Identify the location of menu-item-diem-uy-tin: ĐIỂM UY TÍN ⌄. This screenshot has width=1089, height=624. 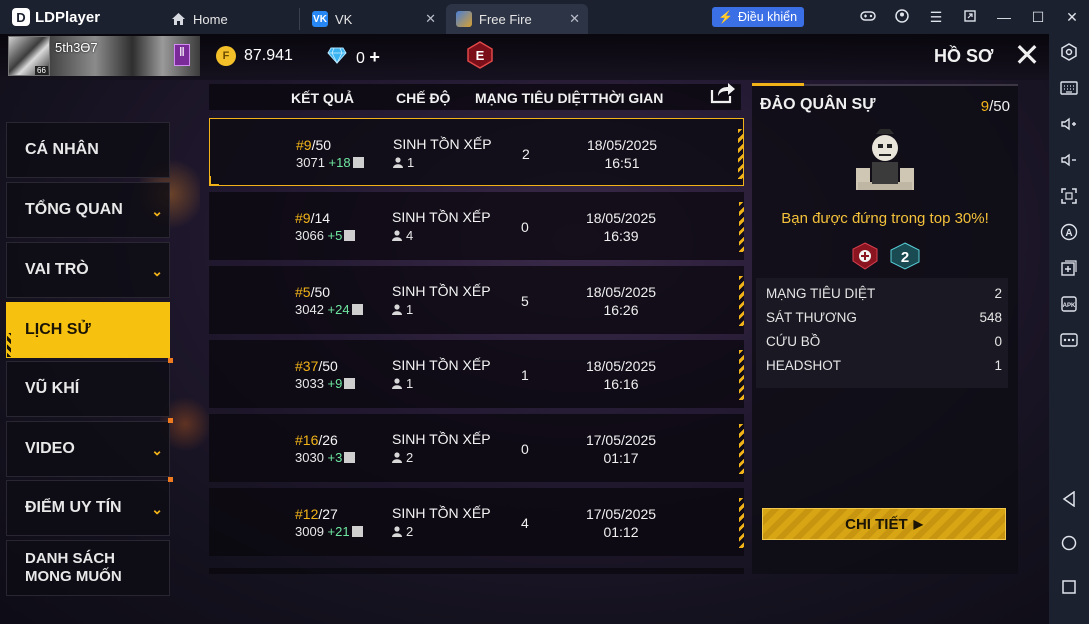
(89, 506).